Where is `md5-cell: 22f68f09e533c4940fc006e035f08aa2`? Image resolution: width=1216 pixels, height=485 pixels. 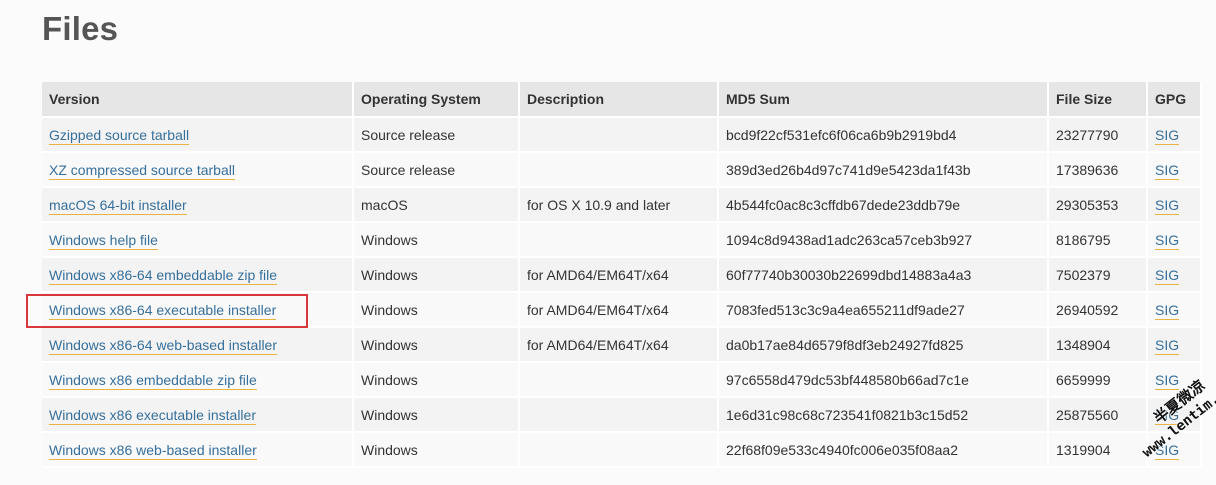 md5-cell: 22f68f09e533c4940fc006e035f08aa2 is located at coordinates (884, 450).